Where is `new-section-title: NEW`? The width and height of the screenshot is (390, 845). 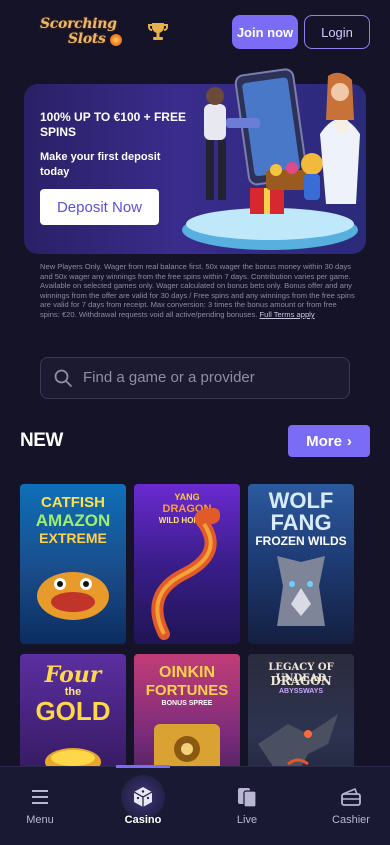 new-section-title: NEW is located at coordinates (41, 440).